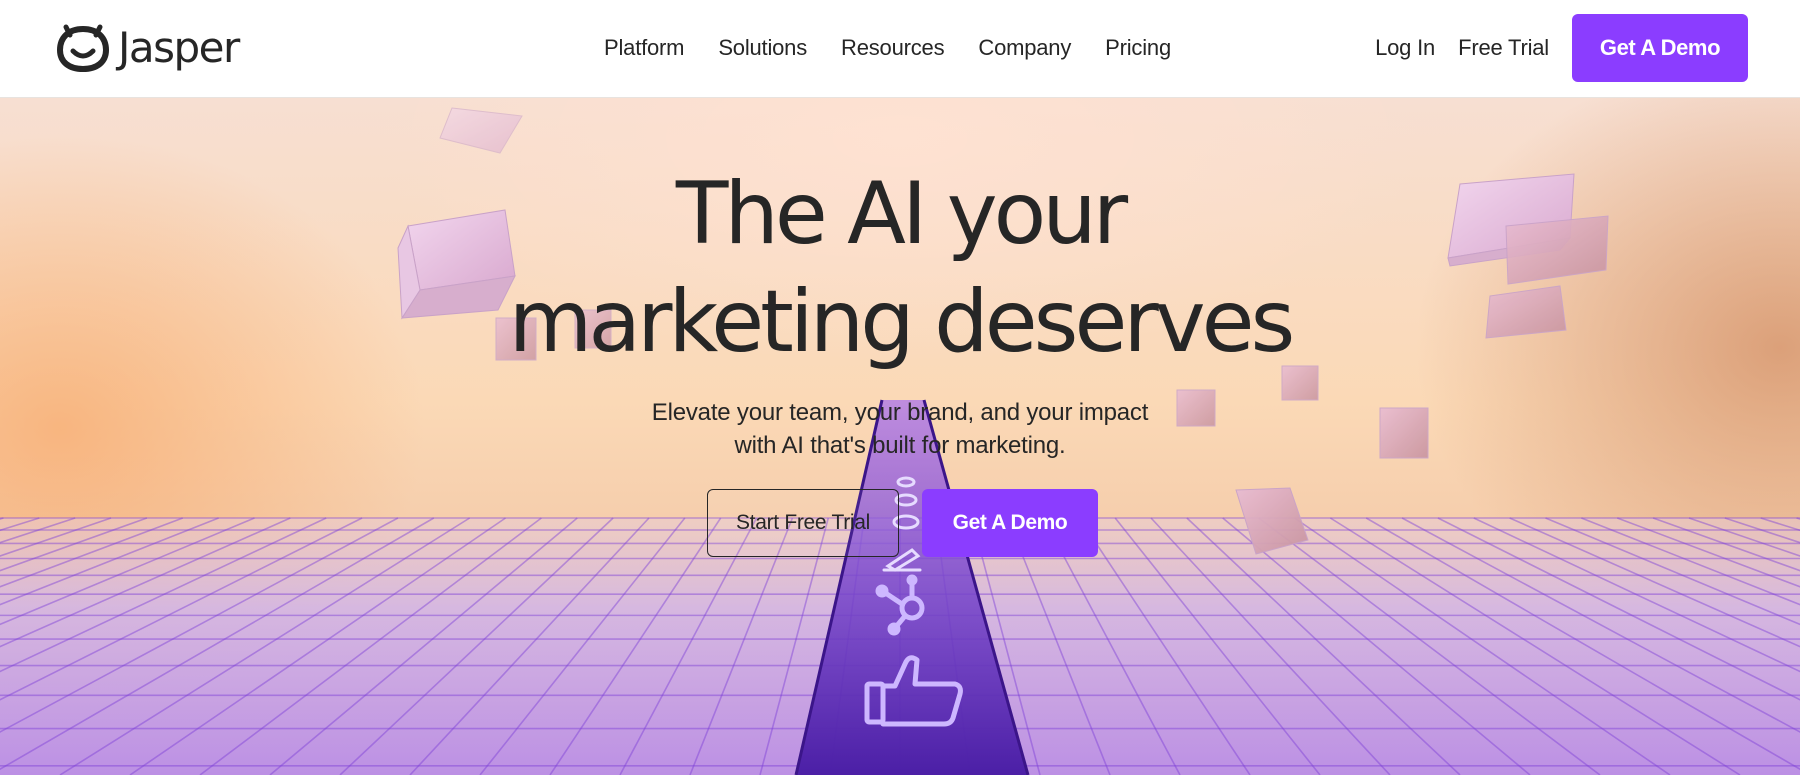 The image size is (1800, 775). I want to click on jasper-logo: Jasper, so click(148, 48).